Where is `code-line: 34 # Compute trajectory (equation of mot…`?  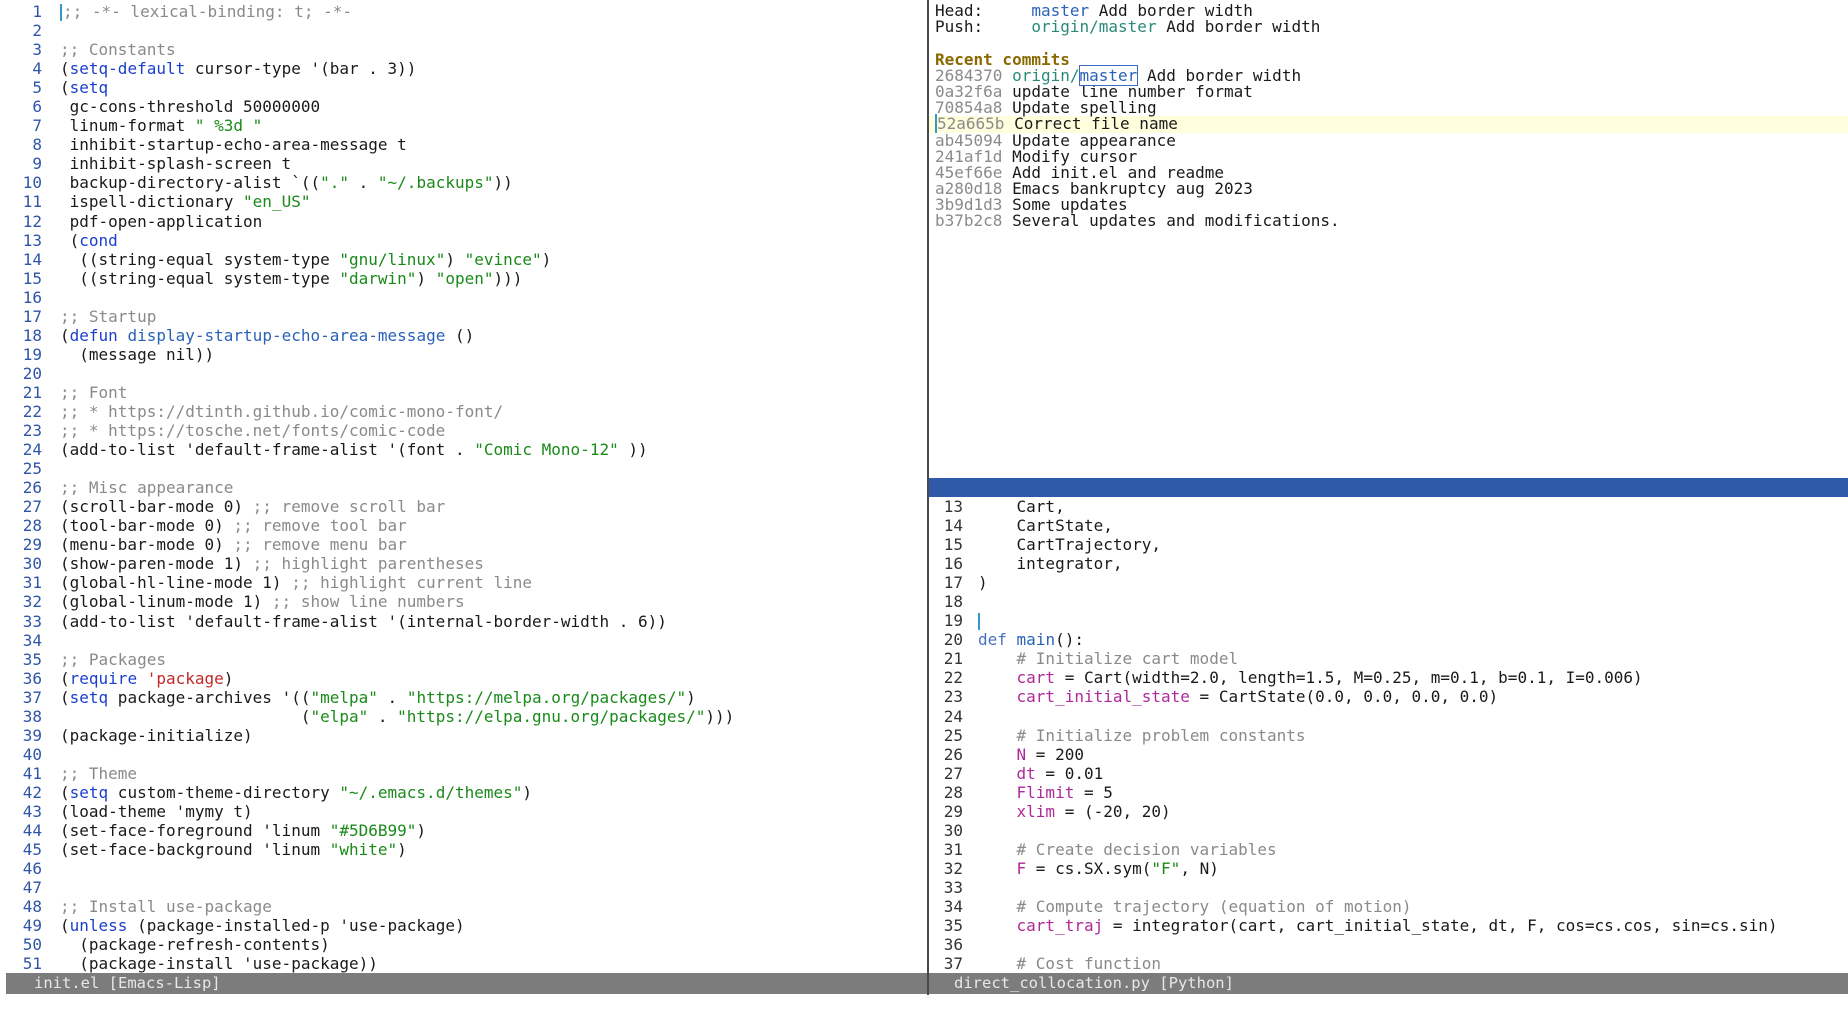 code-line: 34 # Compute trajectory (equation of mot… is located at coordinates (1388, 906).